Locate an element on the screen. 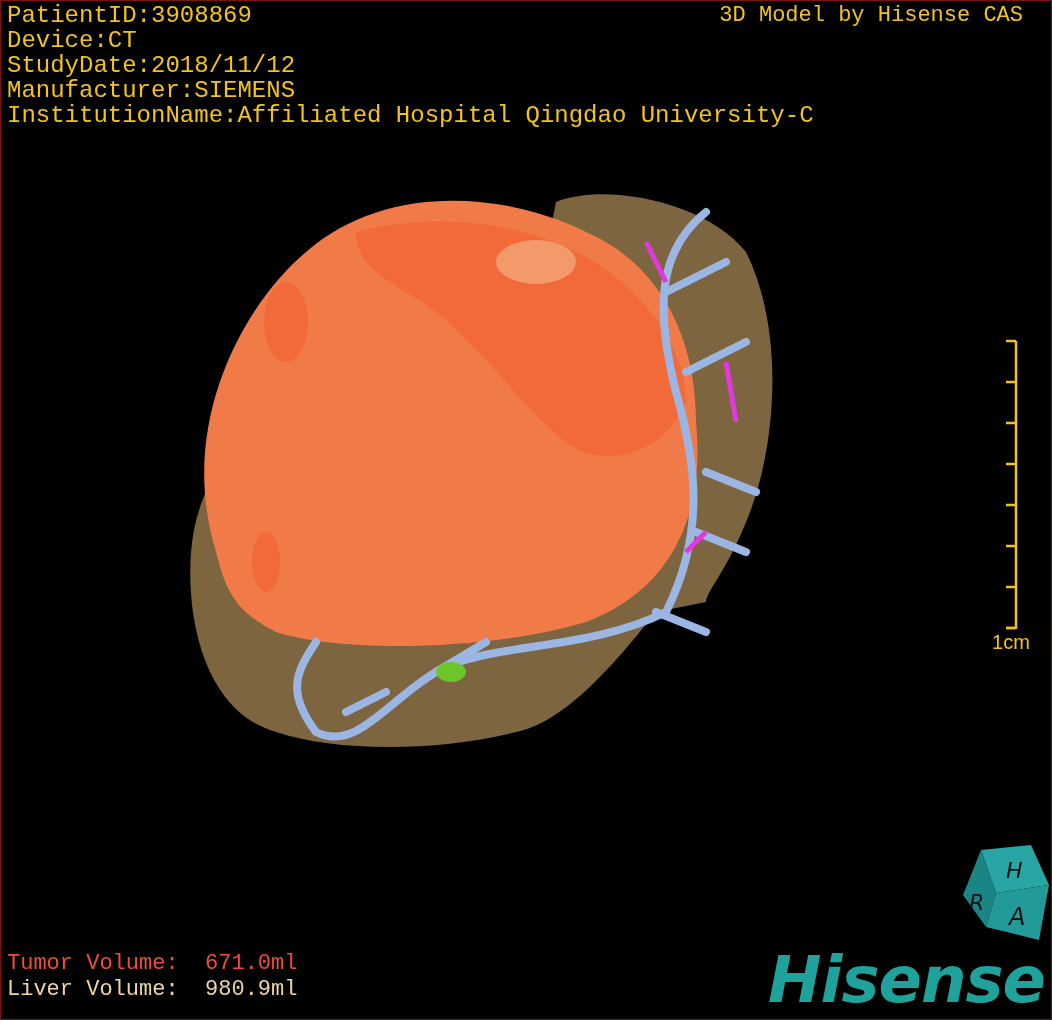 Image resolution: width=1052 pixels, height=1020 pixels. brand-logo: Hisense is located at coordinates (906, 980).